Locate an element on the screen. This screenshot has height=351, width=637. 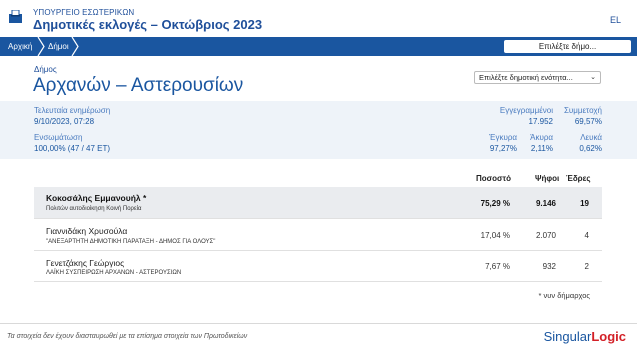
party-name: Πολιτών αυτοδιοίκηση Κοινή Πορεία is located at coordinates (94, 209).